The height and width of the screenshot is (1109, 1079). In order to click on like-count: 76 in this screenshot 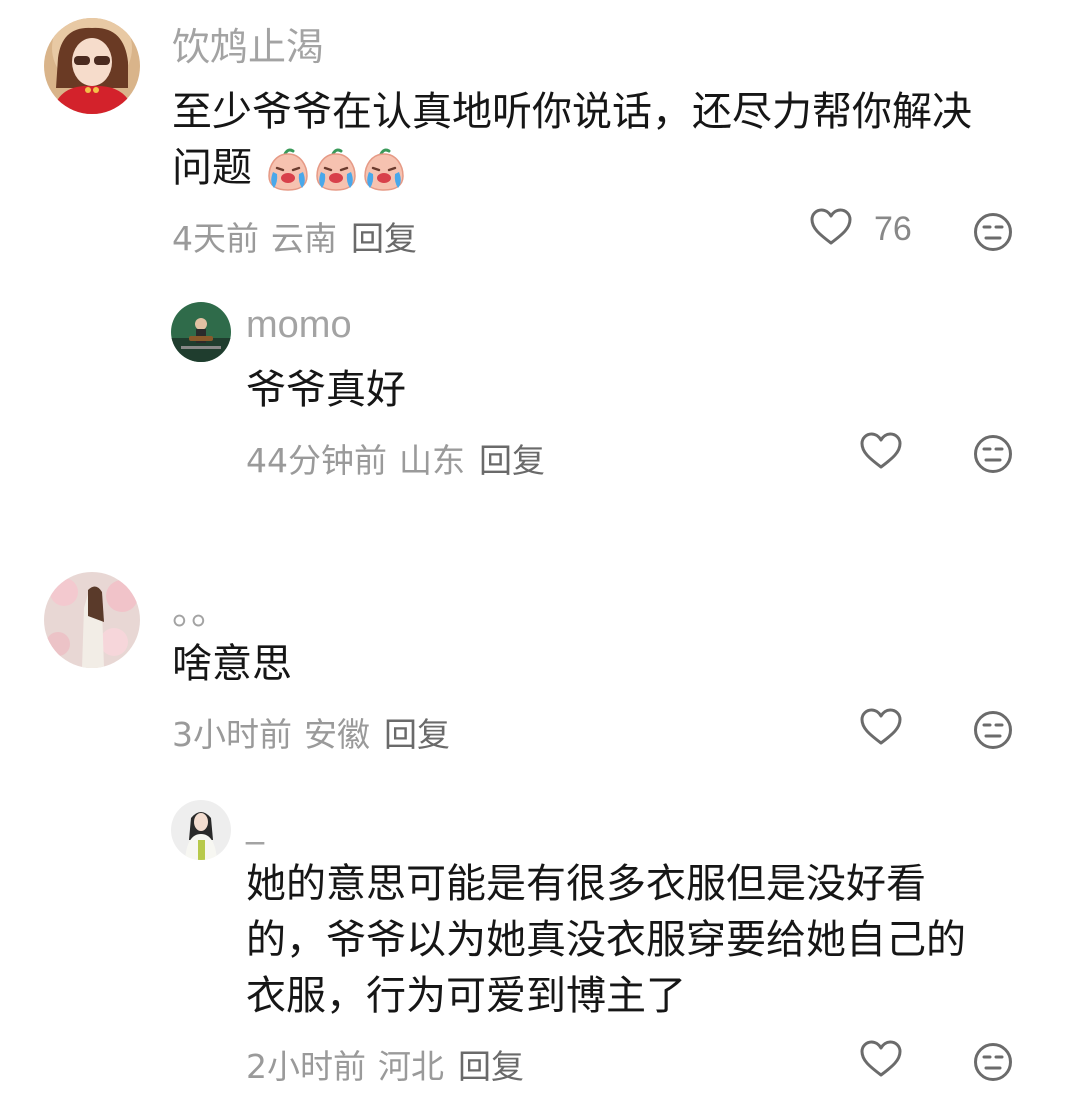, I will do `click(893, 228)`.